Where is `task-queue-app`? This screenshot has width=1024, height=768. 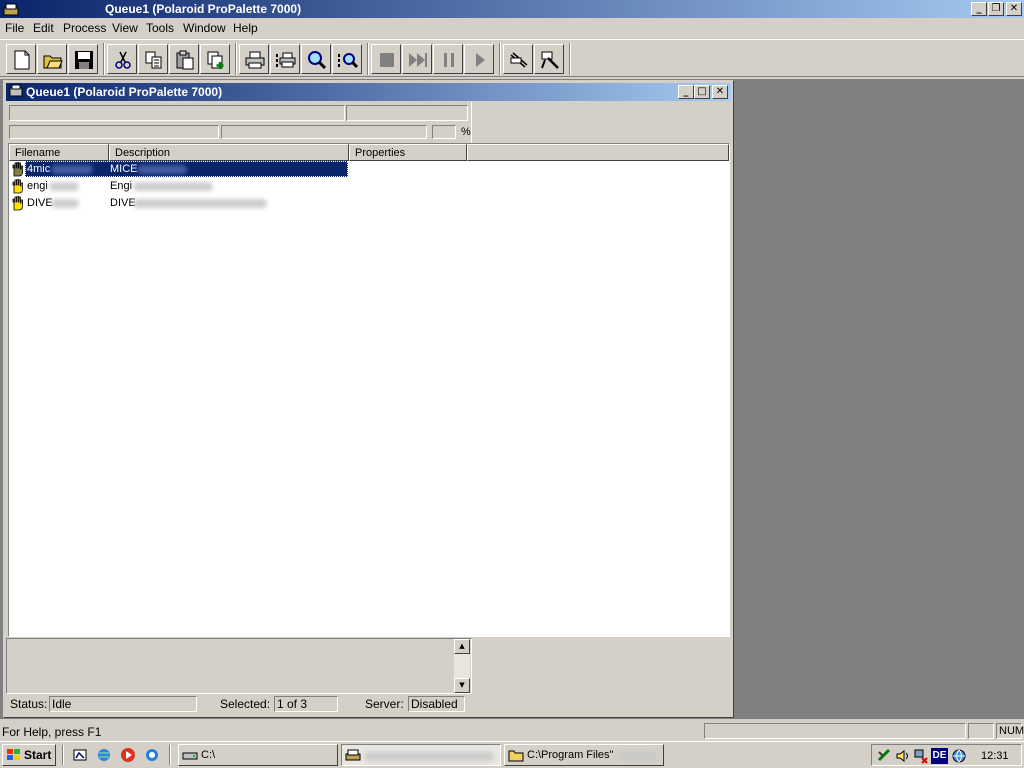
task-queue-app is located at coordinates (421, 755).